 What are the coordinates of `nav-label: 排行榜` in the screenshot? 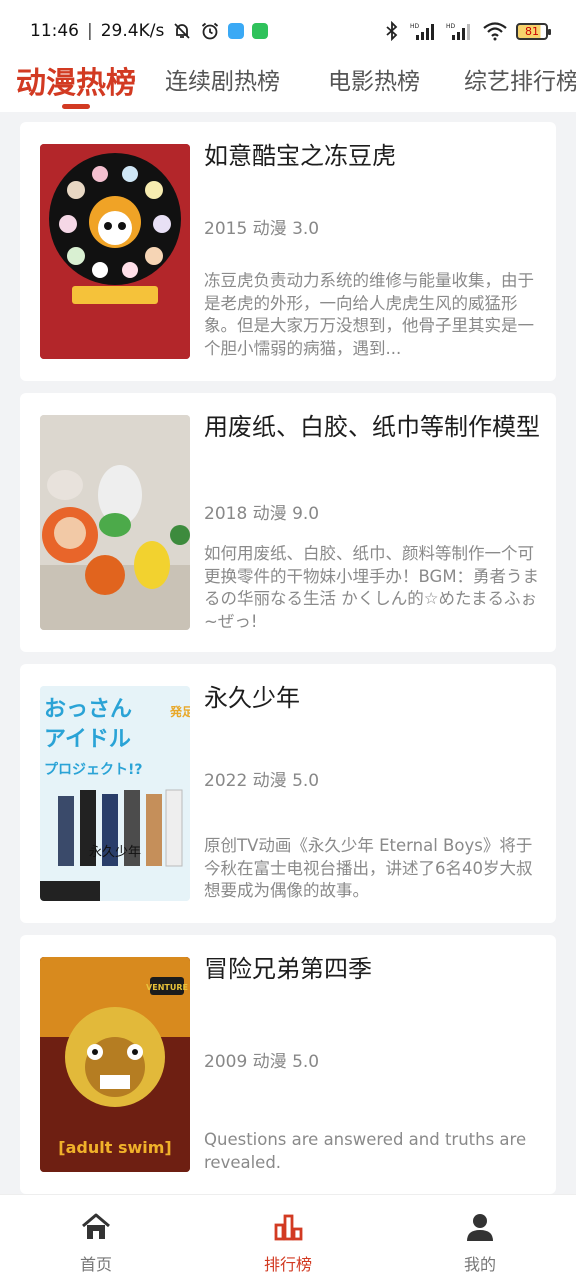 It's located at (287, 1264).